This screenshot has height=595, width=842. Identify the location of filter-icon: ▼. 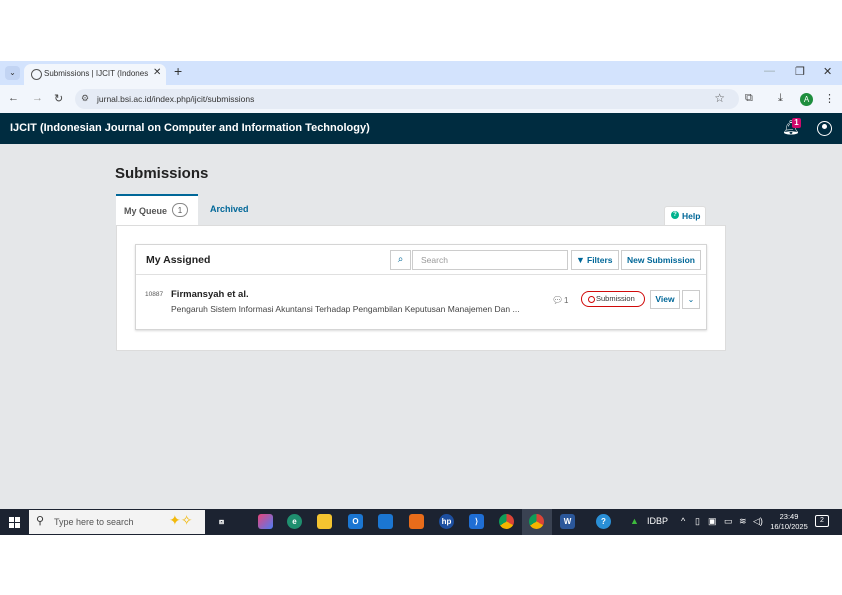
(580, 260).